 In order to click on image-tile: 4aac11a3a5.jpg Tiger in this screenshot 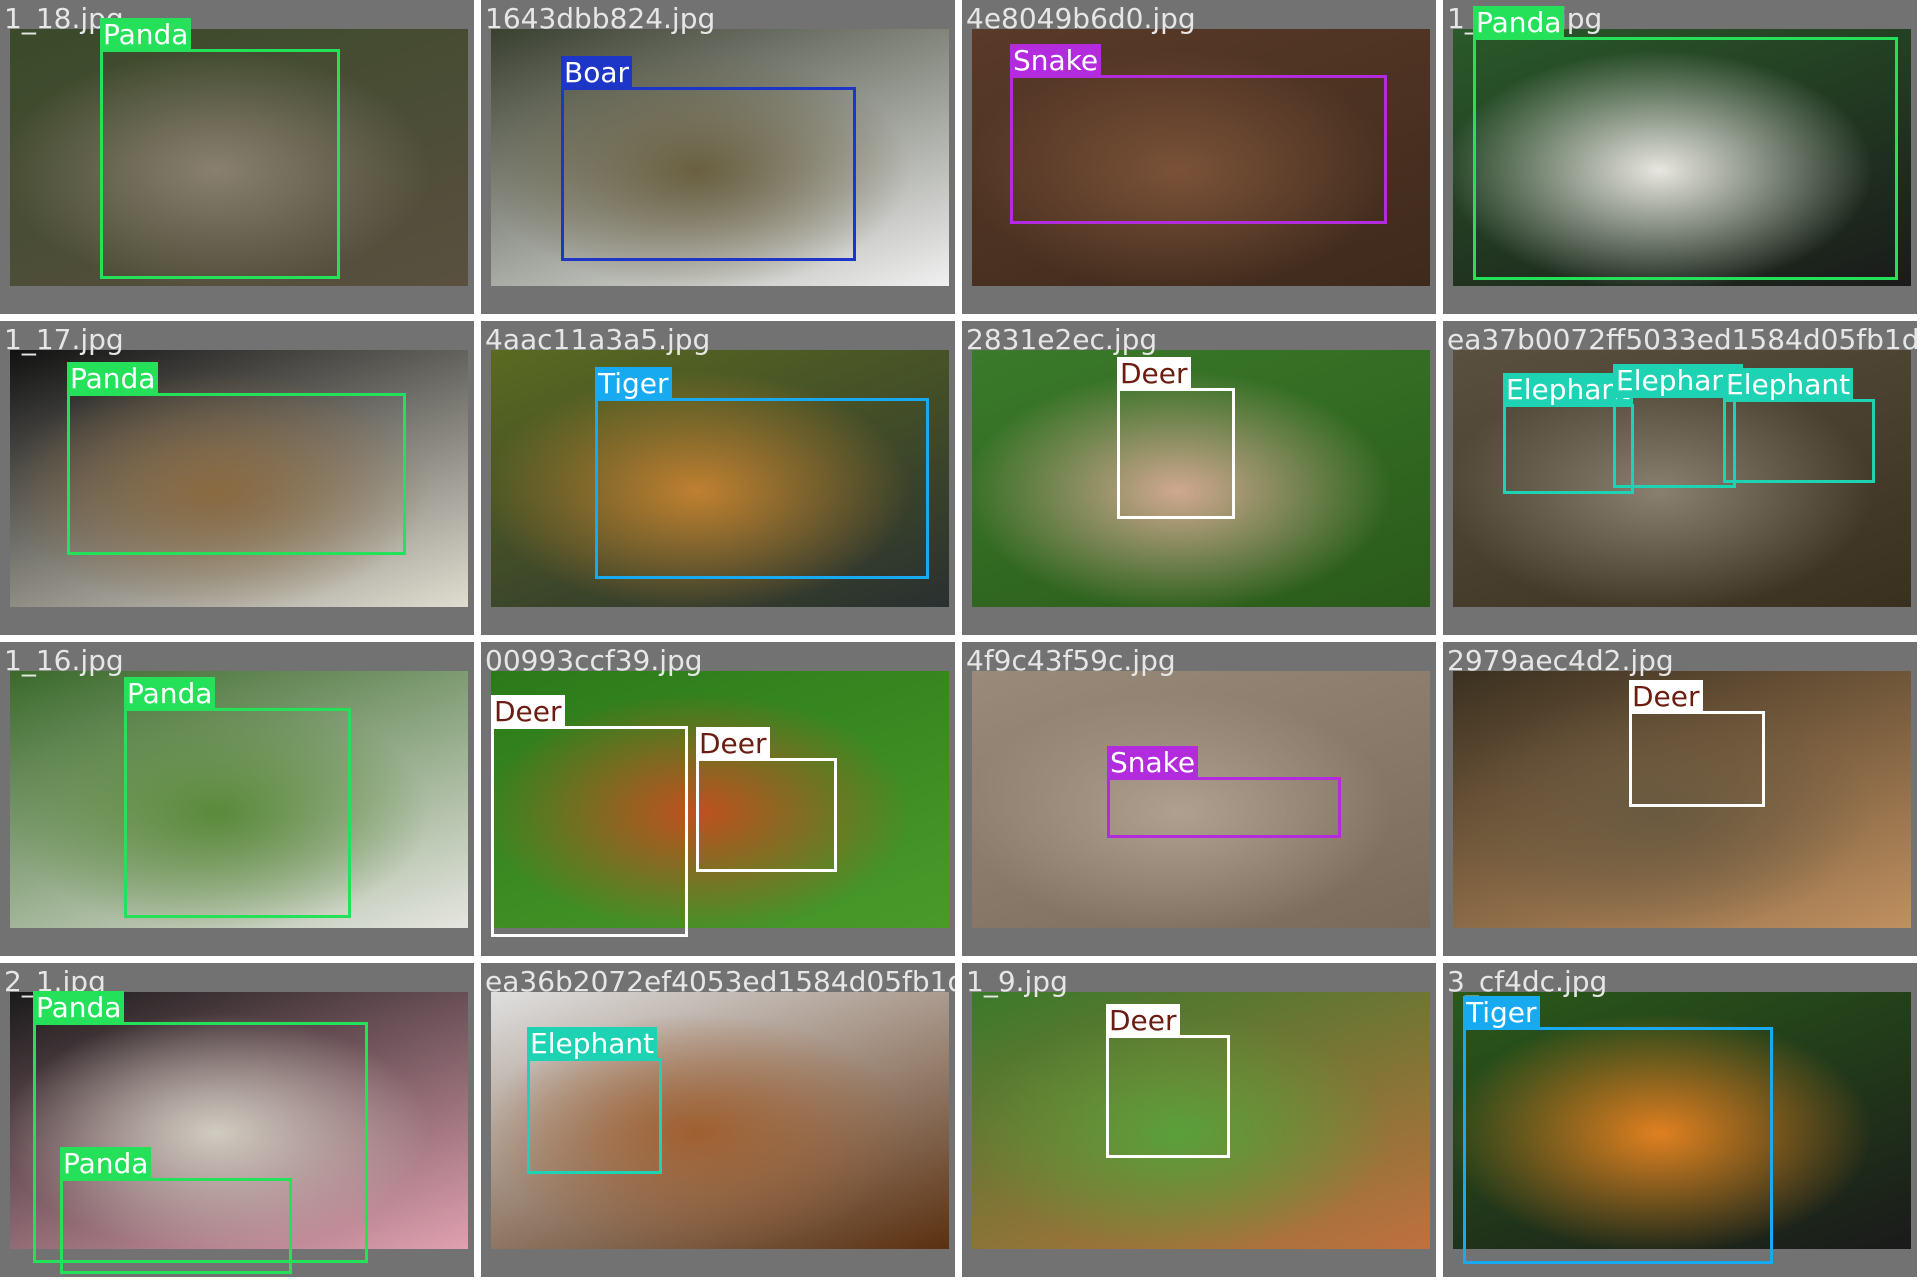, I will do `click(718, 478)`.